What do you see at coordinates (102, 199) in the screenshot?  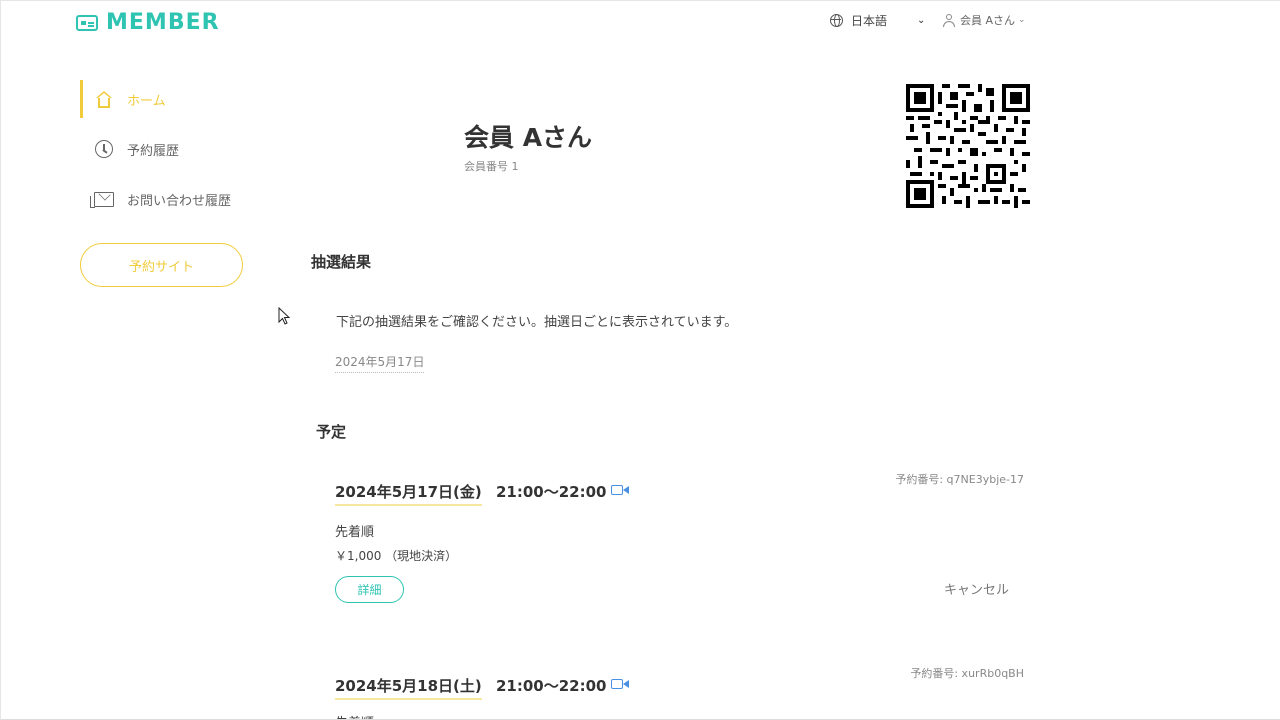 I see `mail-icon` at bounding box center [102, 199].